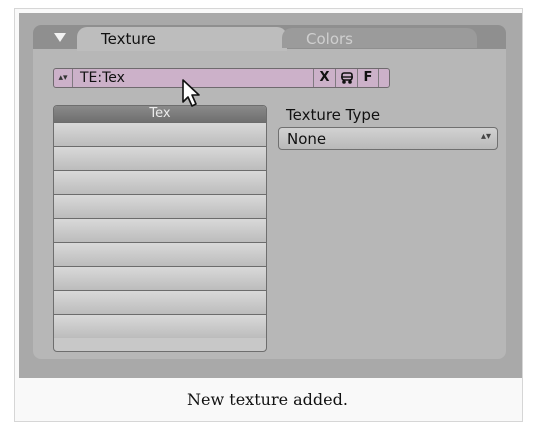 Image resolution: width=535 pixels, height=425 pixels. Describe the element at coordinates (333, 115) in the screenshot. I see `texture-type-label: Texture Type` at that location.